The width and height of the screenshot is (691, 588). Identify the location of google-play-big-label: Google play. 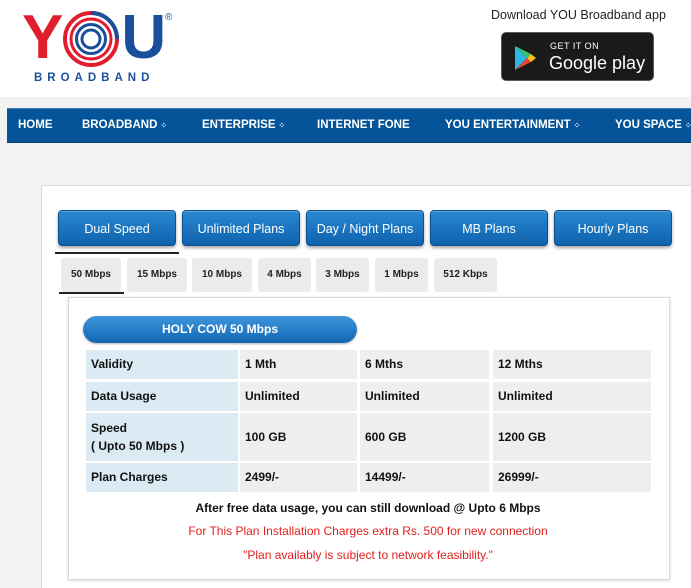
(597, 63).